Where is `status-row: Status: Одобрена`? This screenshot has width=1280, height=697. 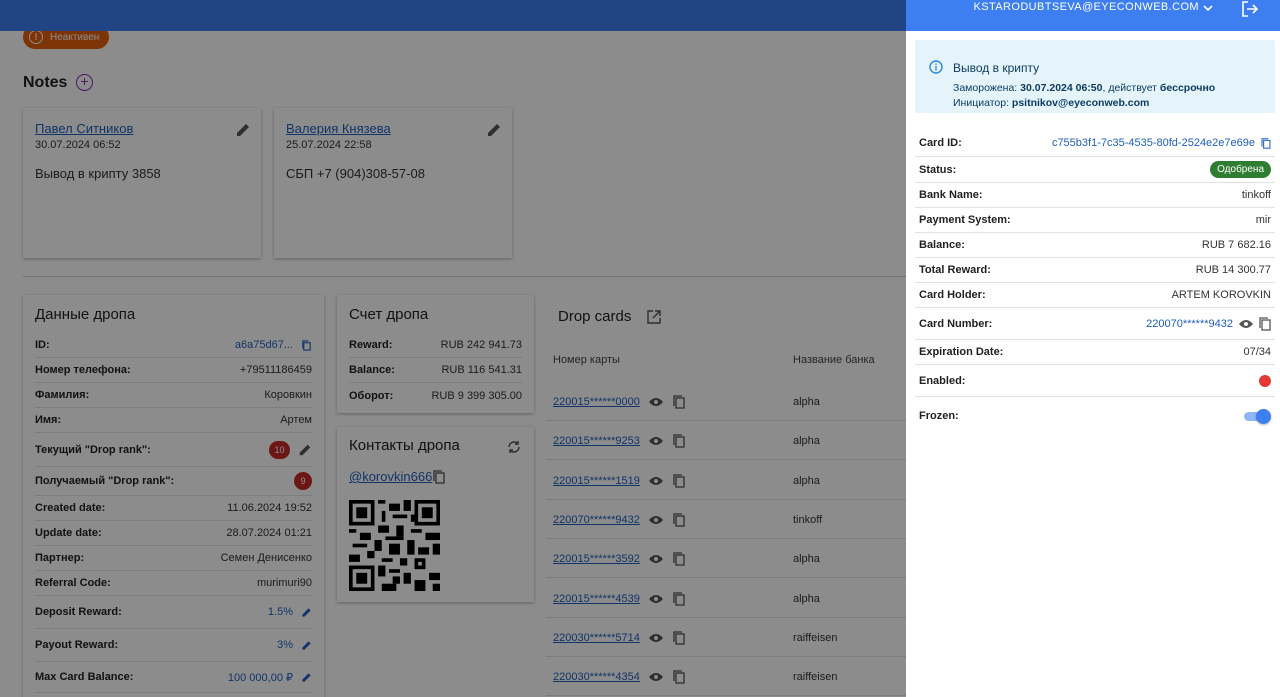 status-row: Status: Одобрена is located at coordinates (1095, 170).